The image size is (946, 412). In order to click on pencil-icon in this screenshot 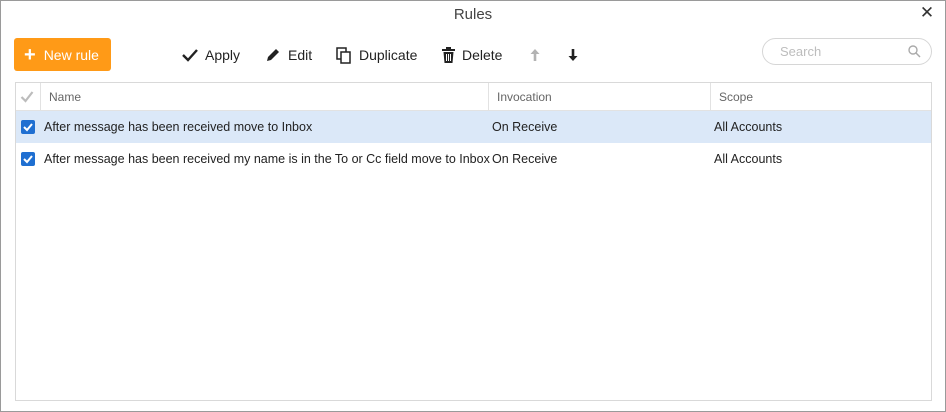, I will do `click(273, 55)`.